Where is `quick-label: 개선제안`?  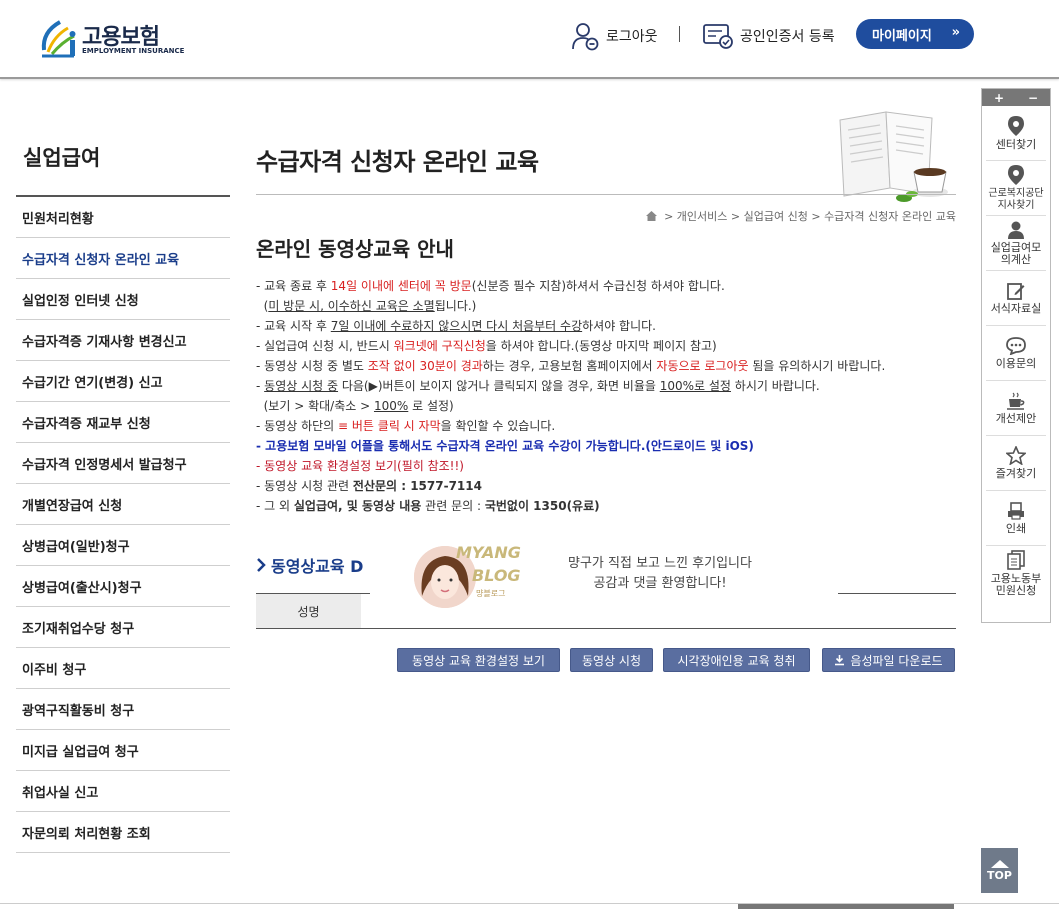
quick-label: 개선제안 is located at coordinates (1016, 418).